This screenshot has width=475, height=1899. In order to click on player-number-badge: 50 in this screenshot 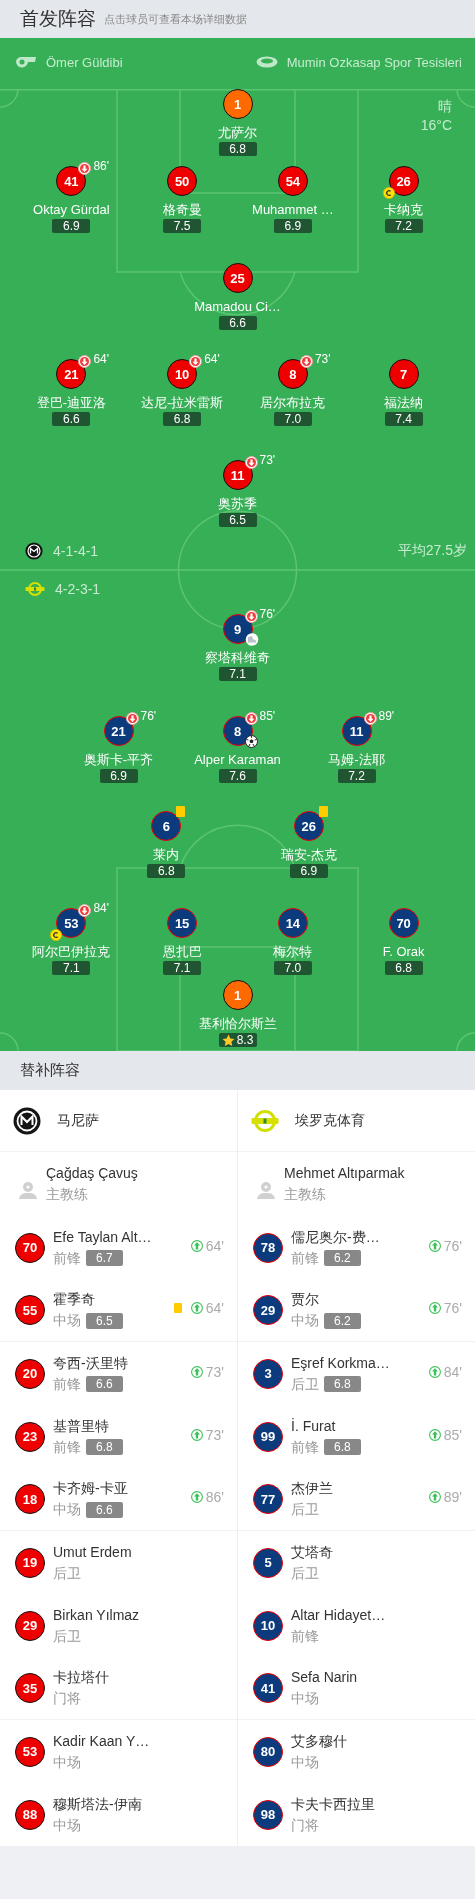, I will do `click(182, 181)`.